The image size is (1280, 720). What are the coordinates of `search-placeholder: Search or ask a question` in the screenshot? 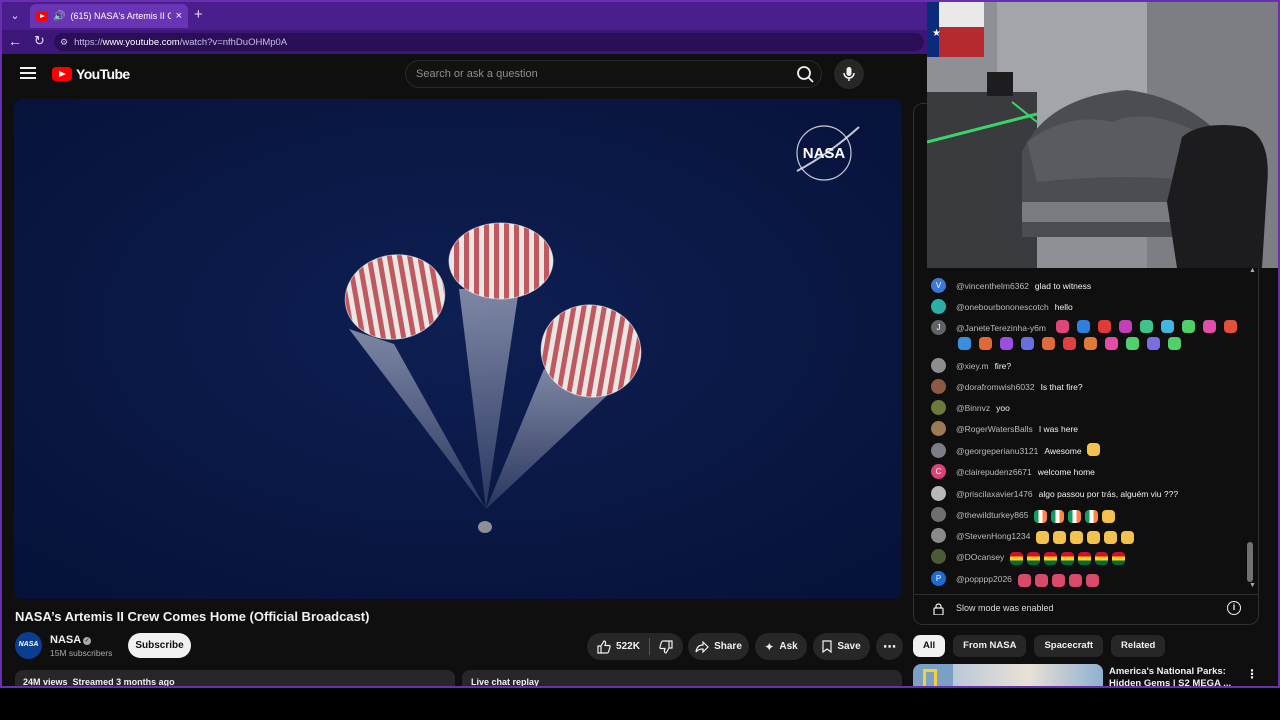 It's located at (477, 74).